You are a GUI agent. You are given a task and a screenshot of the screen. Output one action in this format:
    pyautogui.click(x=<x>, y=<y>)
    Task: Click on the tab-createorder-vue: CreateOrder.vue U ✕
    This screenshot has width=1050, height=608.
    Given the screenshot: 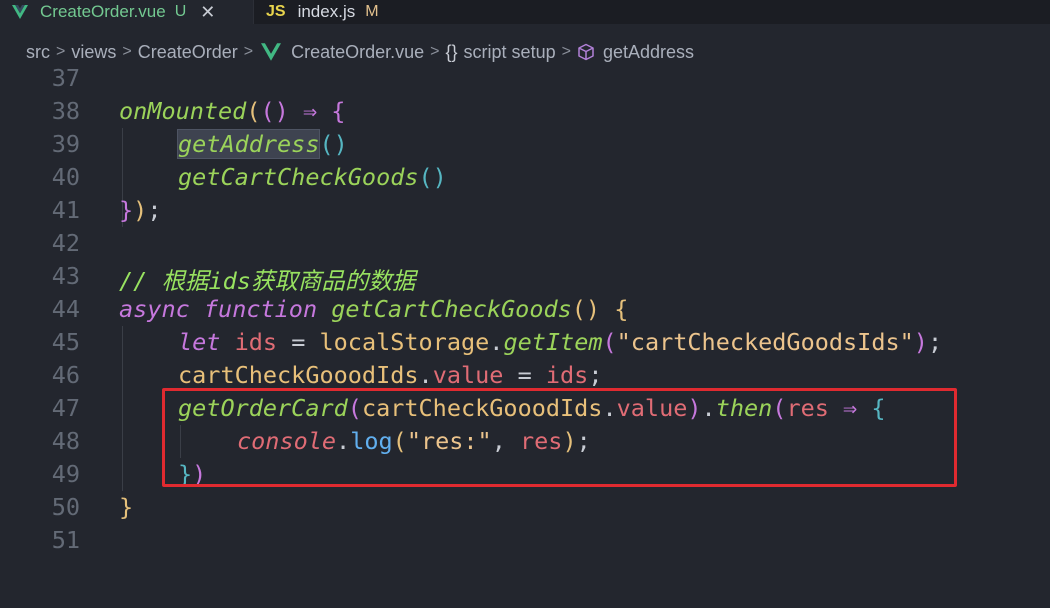 What is the action you would take?
    pyautogui.click(x=126, y=12)
    